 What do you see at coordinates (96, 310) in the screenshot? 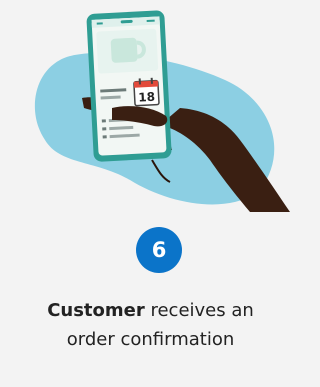
I see `caption-bold-word: Customer` at bounding box center [96, 310].